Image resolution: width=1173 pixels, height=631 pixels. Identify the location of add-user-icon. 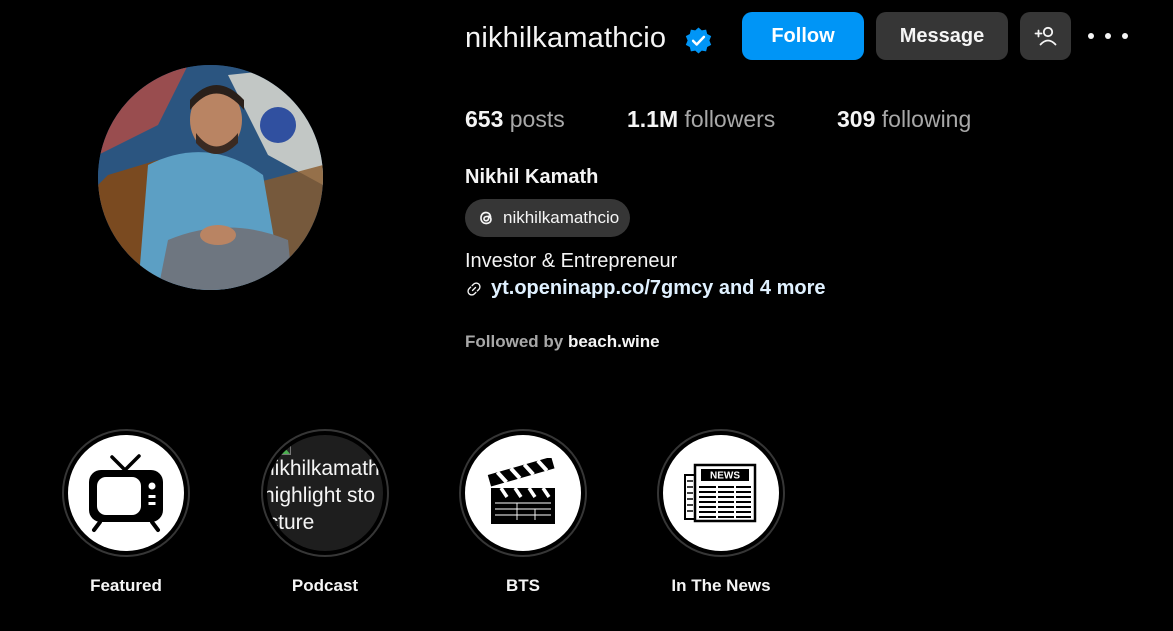
(1045, 36).